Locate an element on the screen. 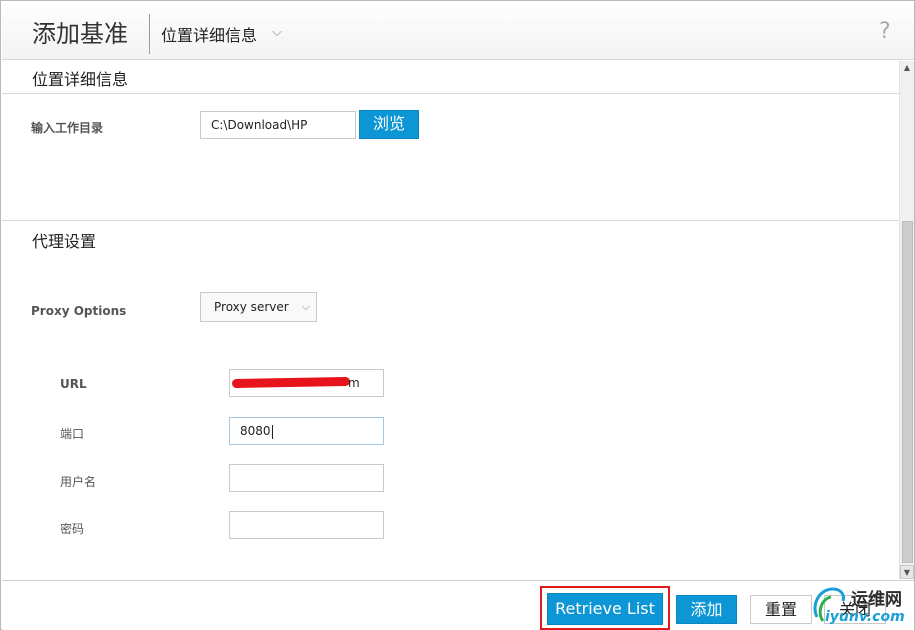 The height and width of the screenshot is (630, 915). username-input is located at coordinates (306, 478).